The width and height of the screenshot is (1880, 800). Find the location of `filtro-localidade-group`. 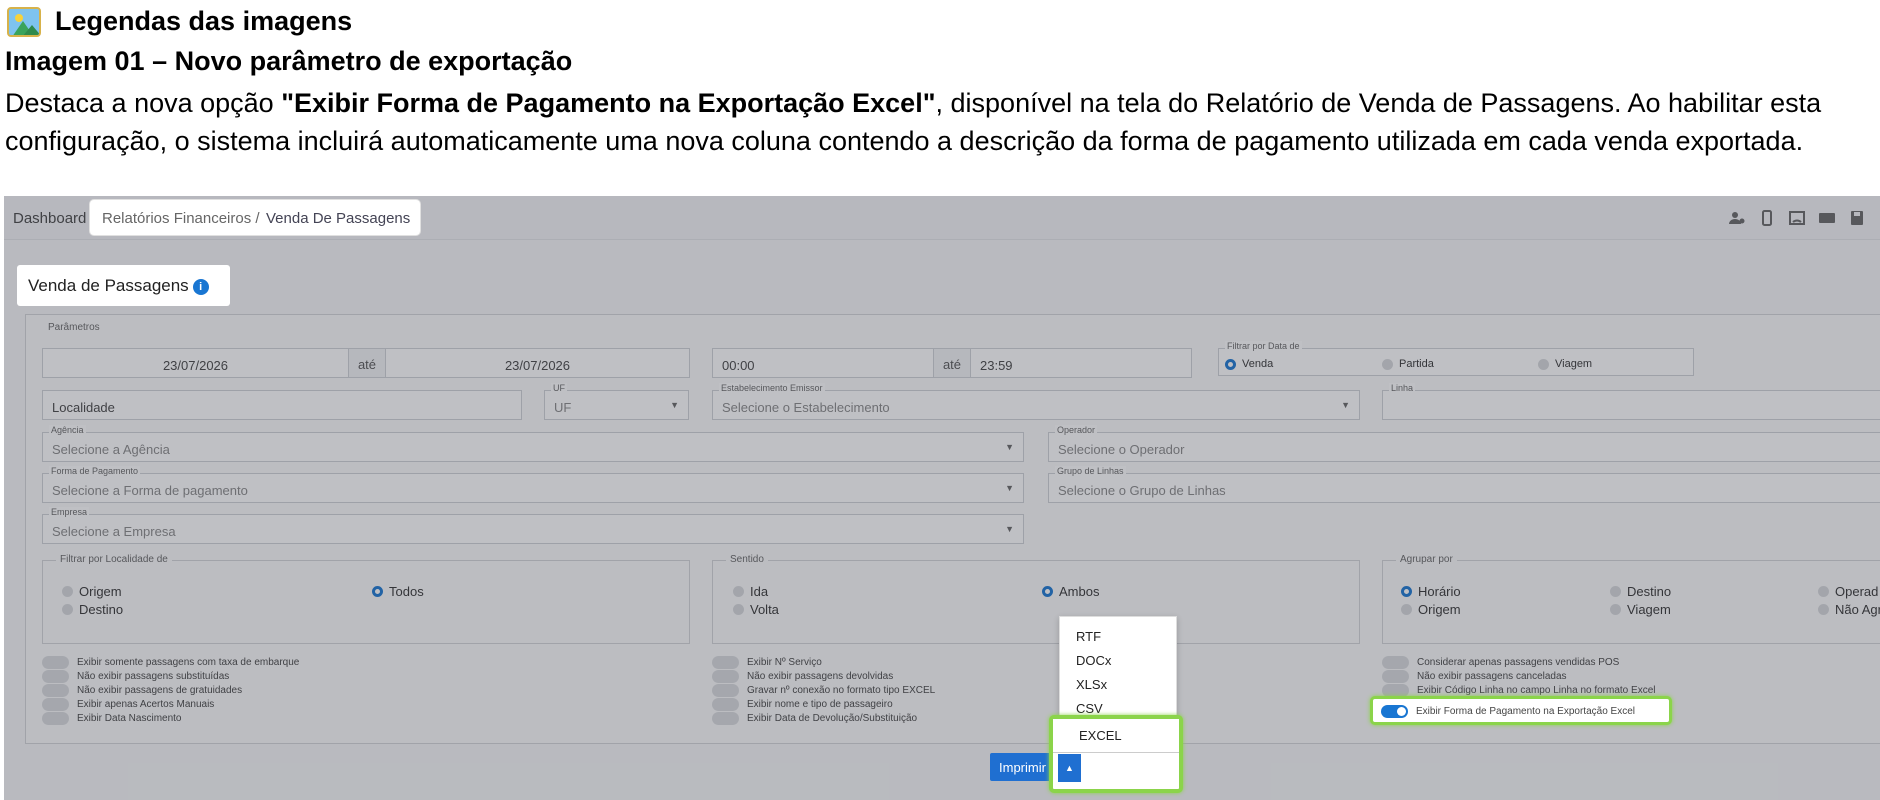

filtro-localidade-group is located at coordinates (366, 602).